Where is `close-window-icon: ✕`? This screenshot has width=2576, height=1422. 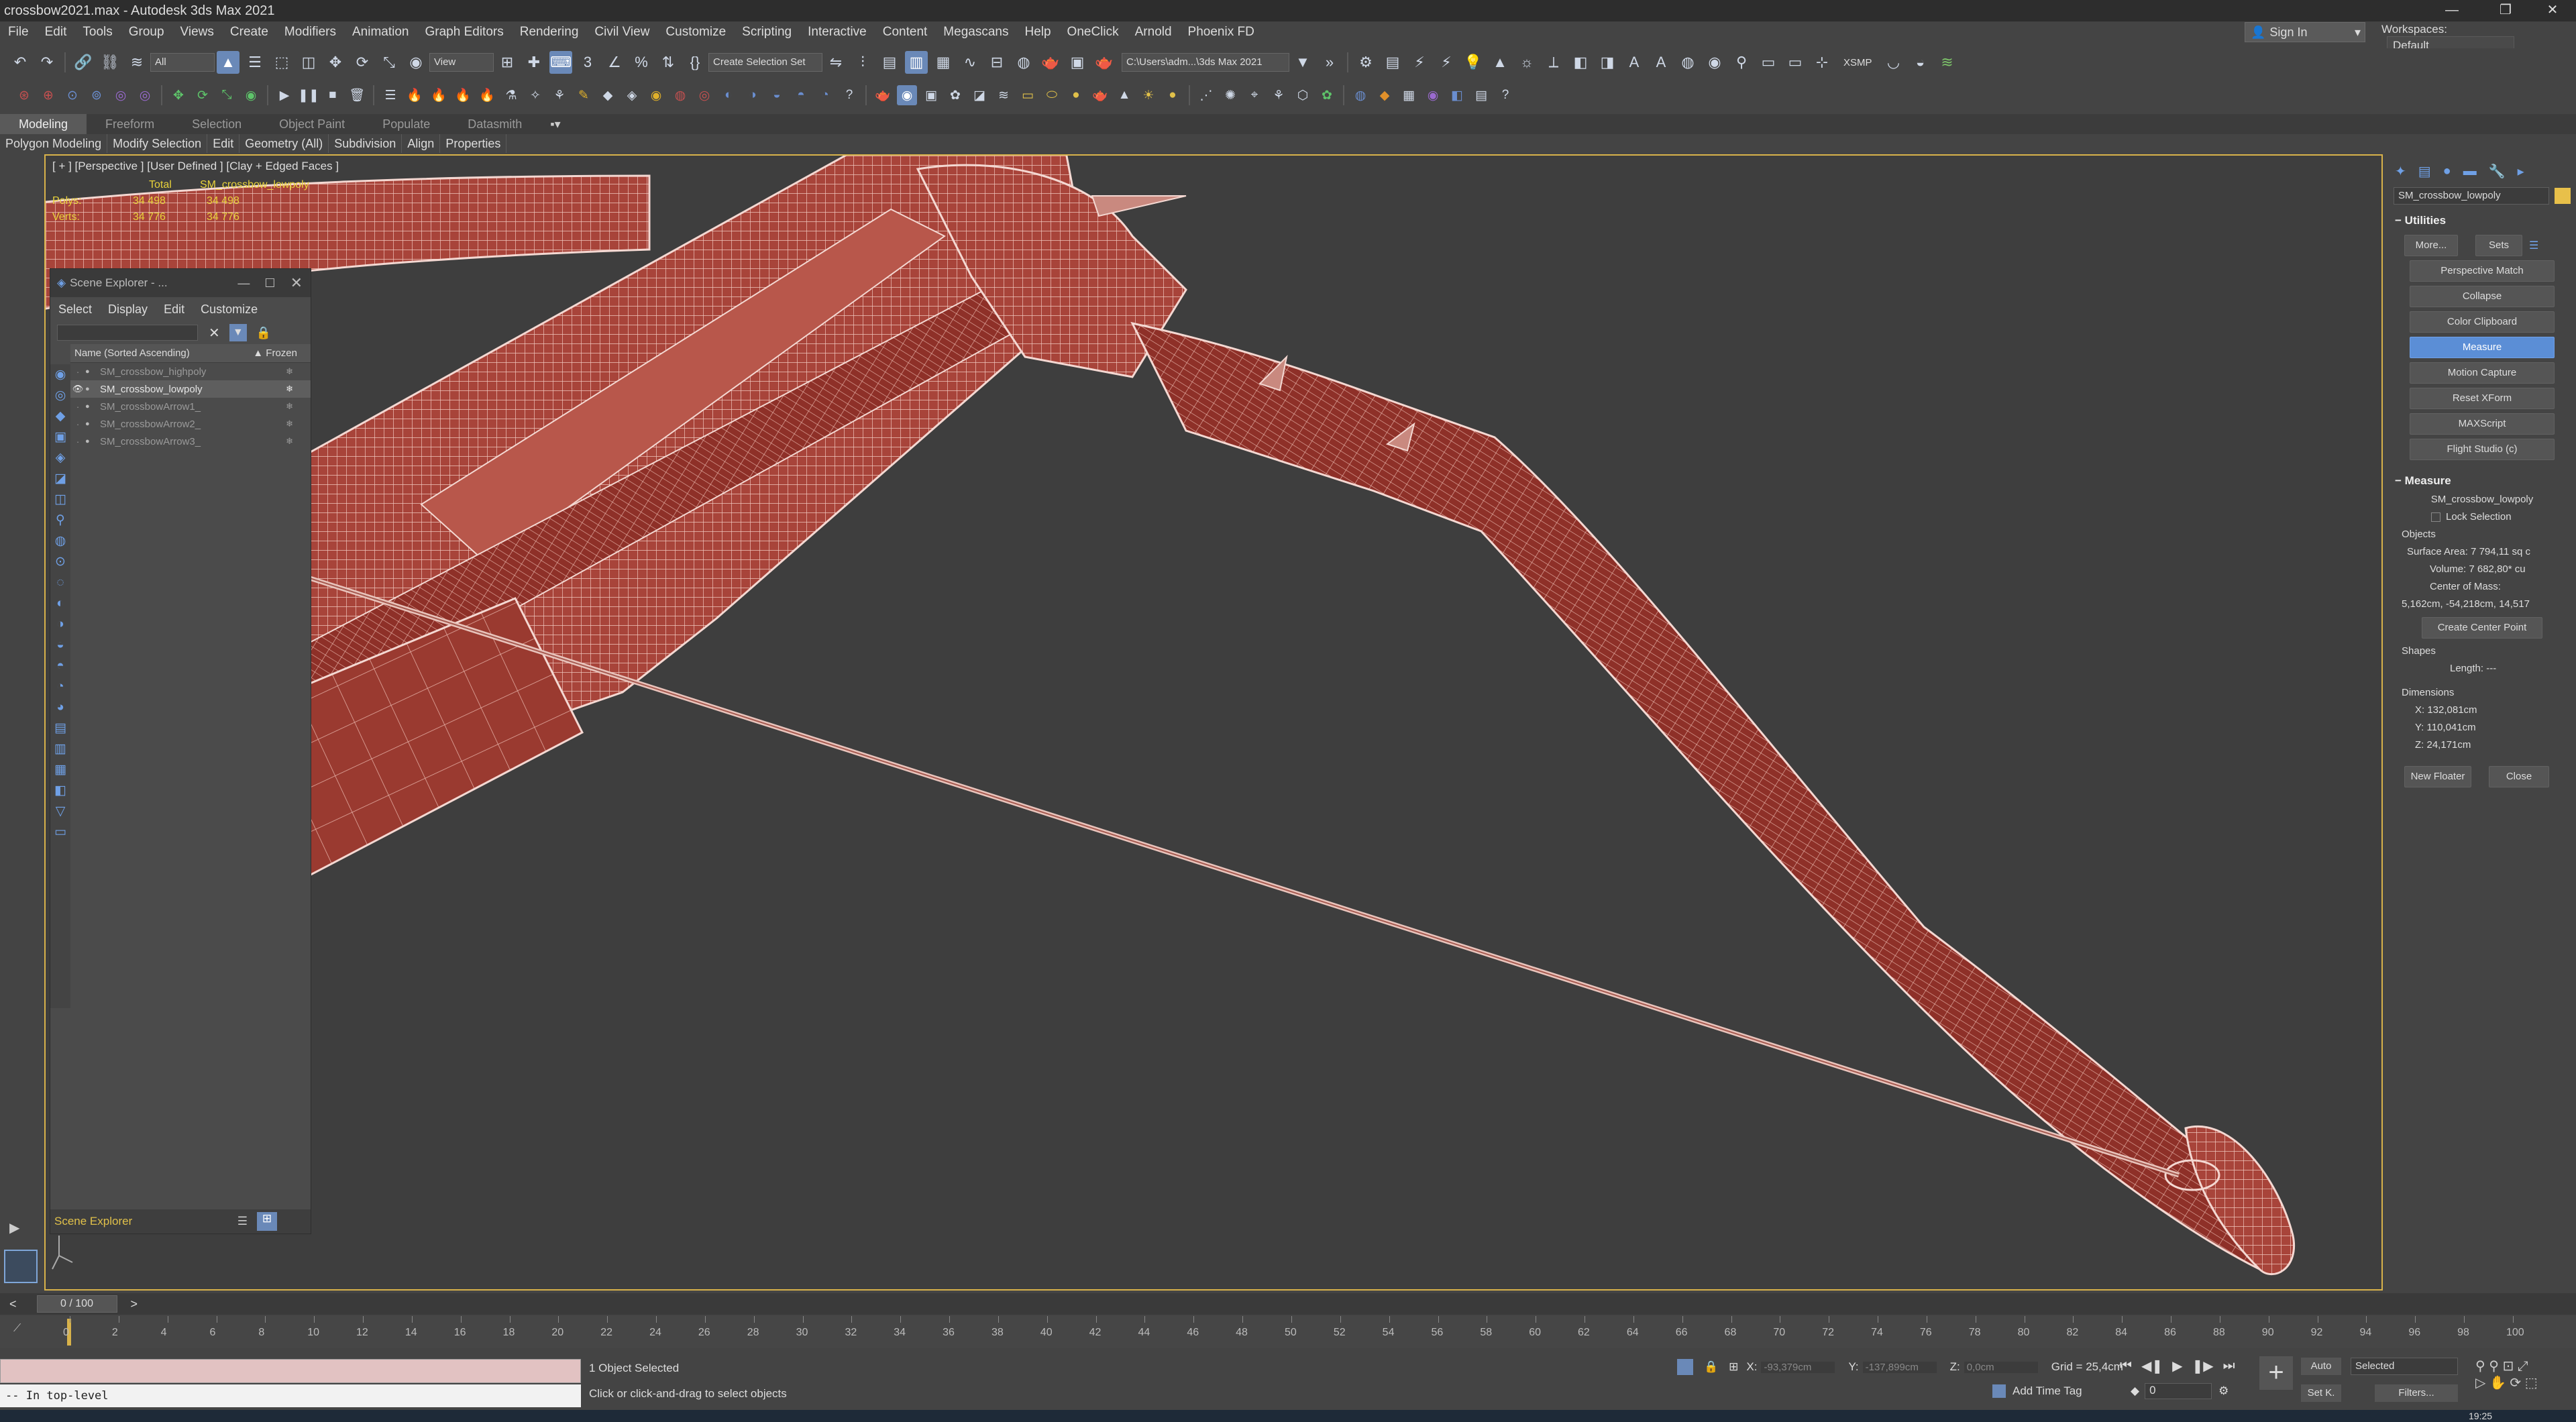
close-window-icon: ✕ is located at coordinates (2552, 11).